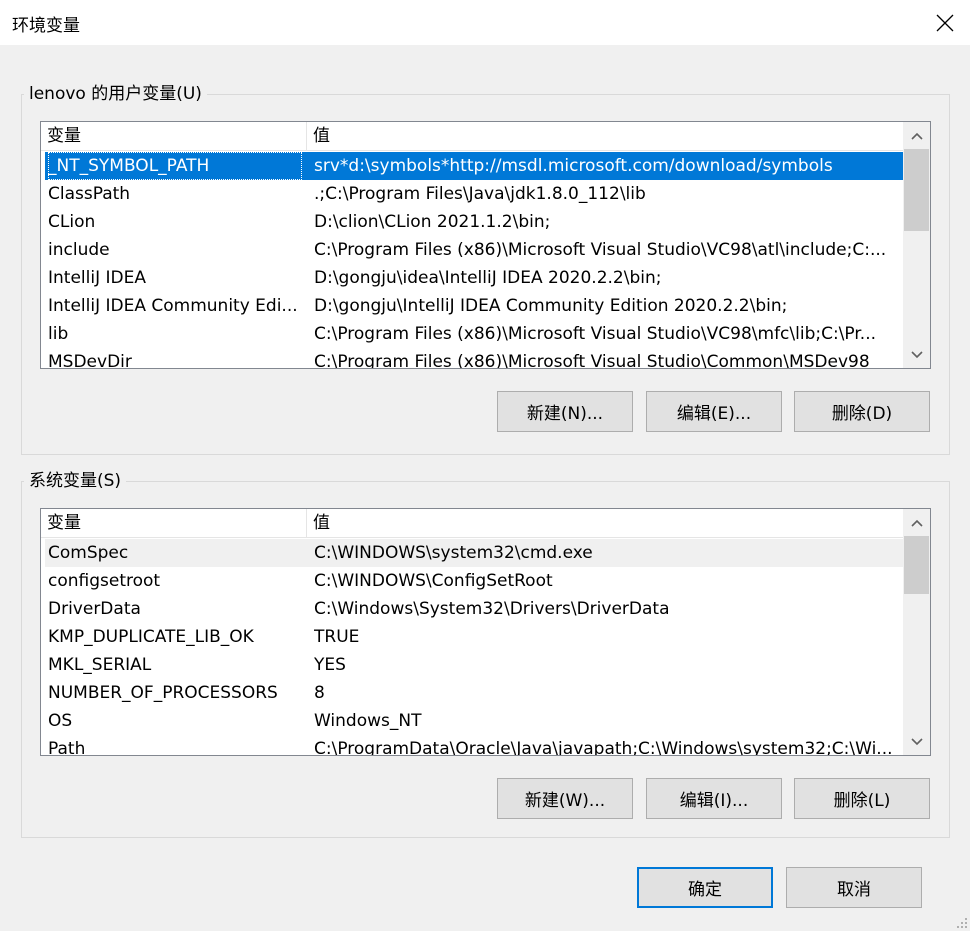 The image size is (970, 931). Describe the element at coordinates (492, 609) in the screenshot. I see `variable-value-cell: C:\Windows\System32\Drivers\DriverData` at that location.